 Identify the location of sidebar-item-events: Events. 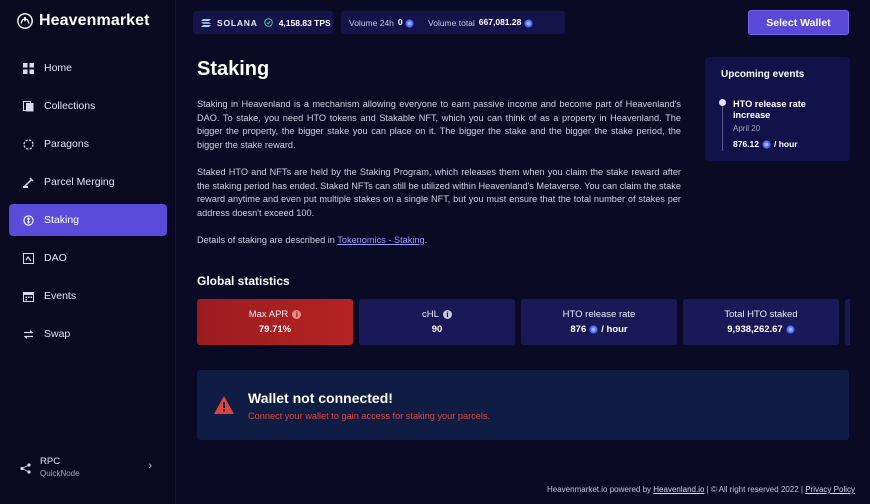
(88, 296).